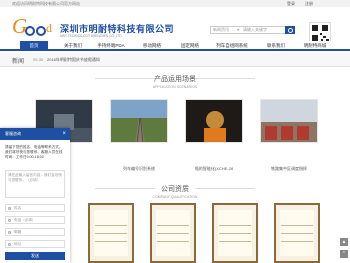 The height and width of the screenshot is (263, 350). Describe the element at coordinates (232, 46) in the screenshot. I see `nav-item-train-system: 列车自组网系统` at that location.